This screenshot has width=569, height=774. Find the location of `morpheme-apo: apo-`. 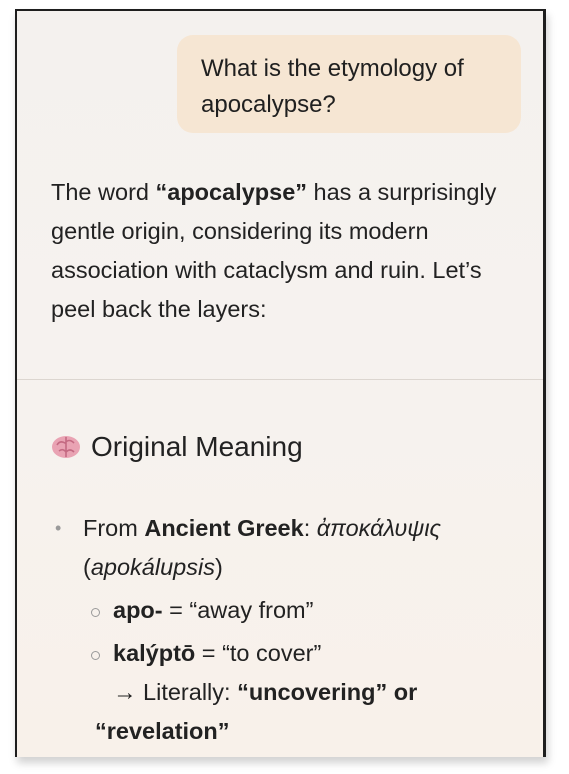

morpheme-apo: apo- is located at coordinates (138, 610).